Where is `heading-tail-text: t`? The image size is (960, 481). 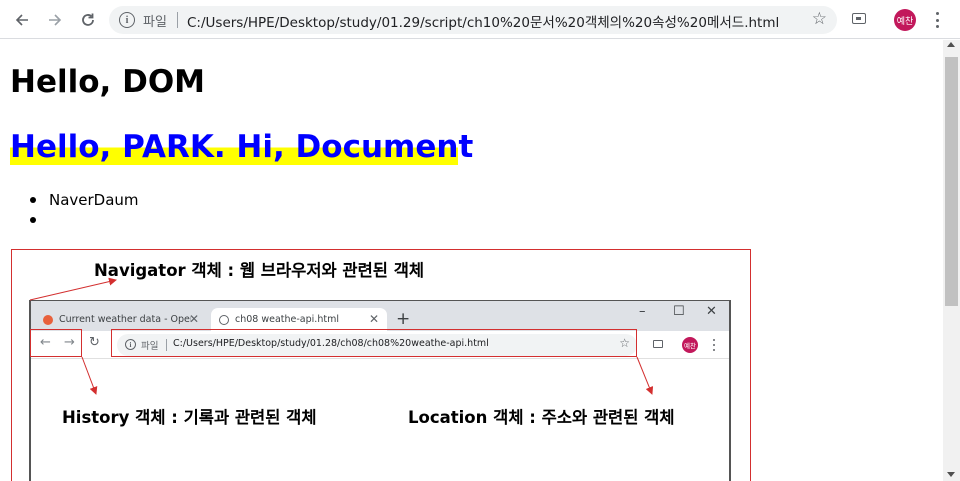
heading-tail-text: t is located at coordinates (466, 147).